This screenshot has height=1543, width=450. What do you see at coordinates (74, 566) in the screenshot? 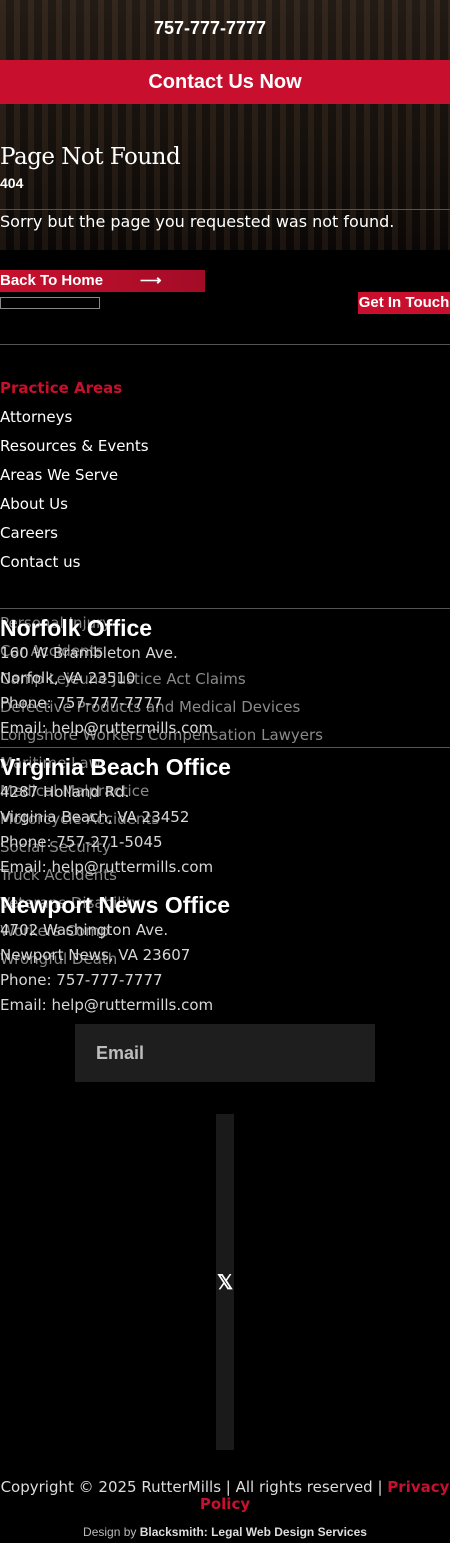
I see `nav-item-contact-us: Contact us` at bounding box center [74, 566].